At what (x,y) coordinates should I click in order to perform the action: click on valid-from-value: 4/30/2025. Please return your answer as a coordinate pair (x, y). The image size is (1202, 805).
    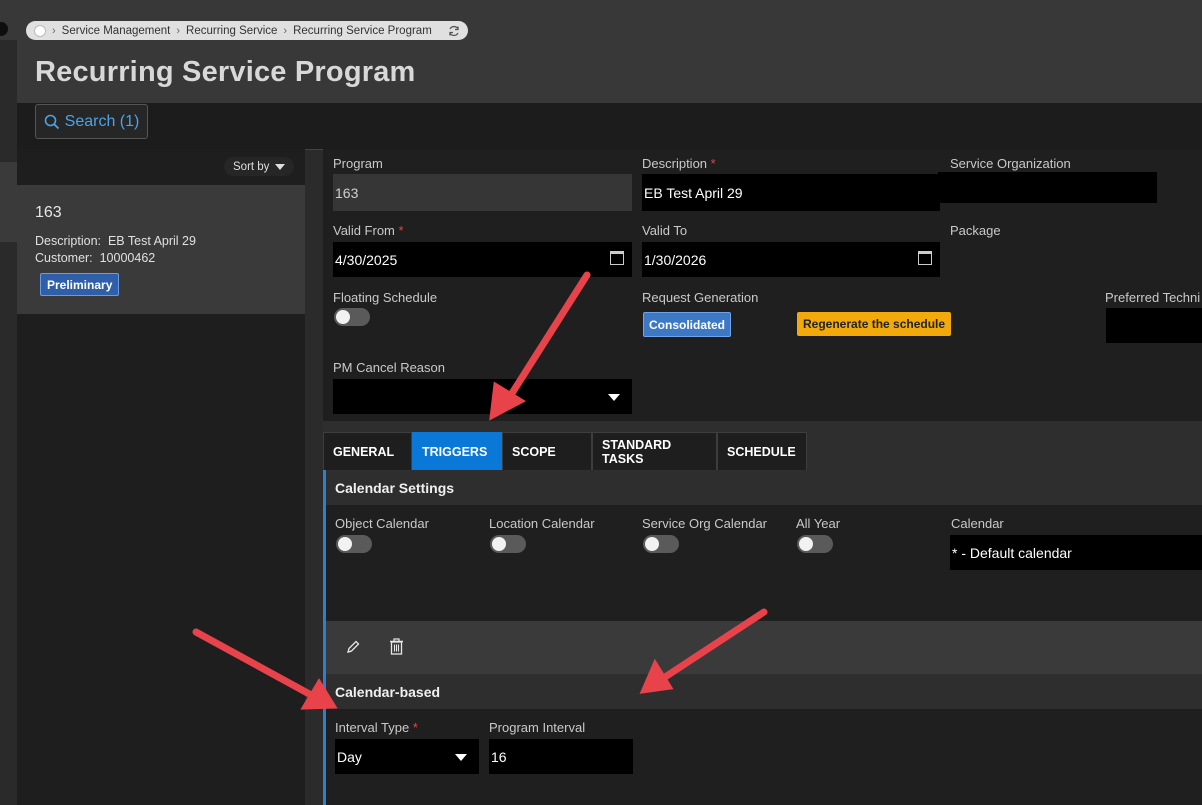
    Looking at the image, I should click on (366, 259).